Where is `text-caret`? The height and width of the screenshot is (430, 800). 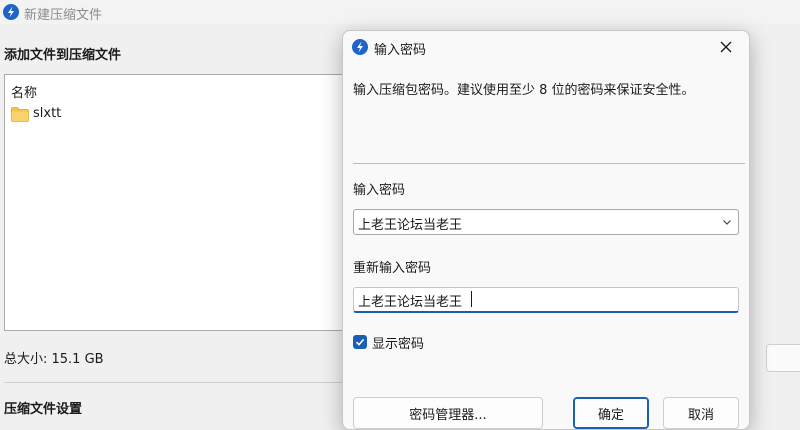
text-caret is located at coordinates (471, 299).